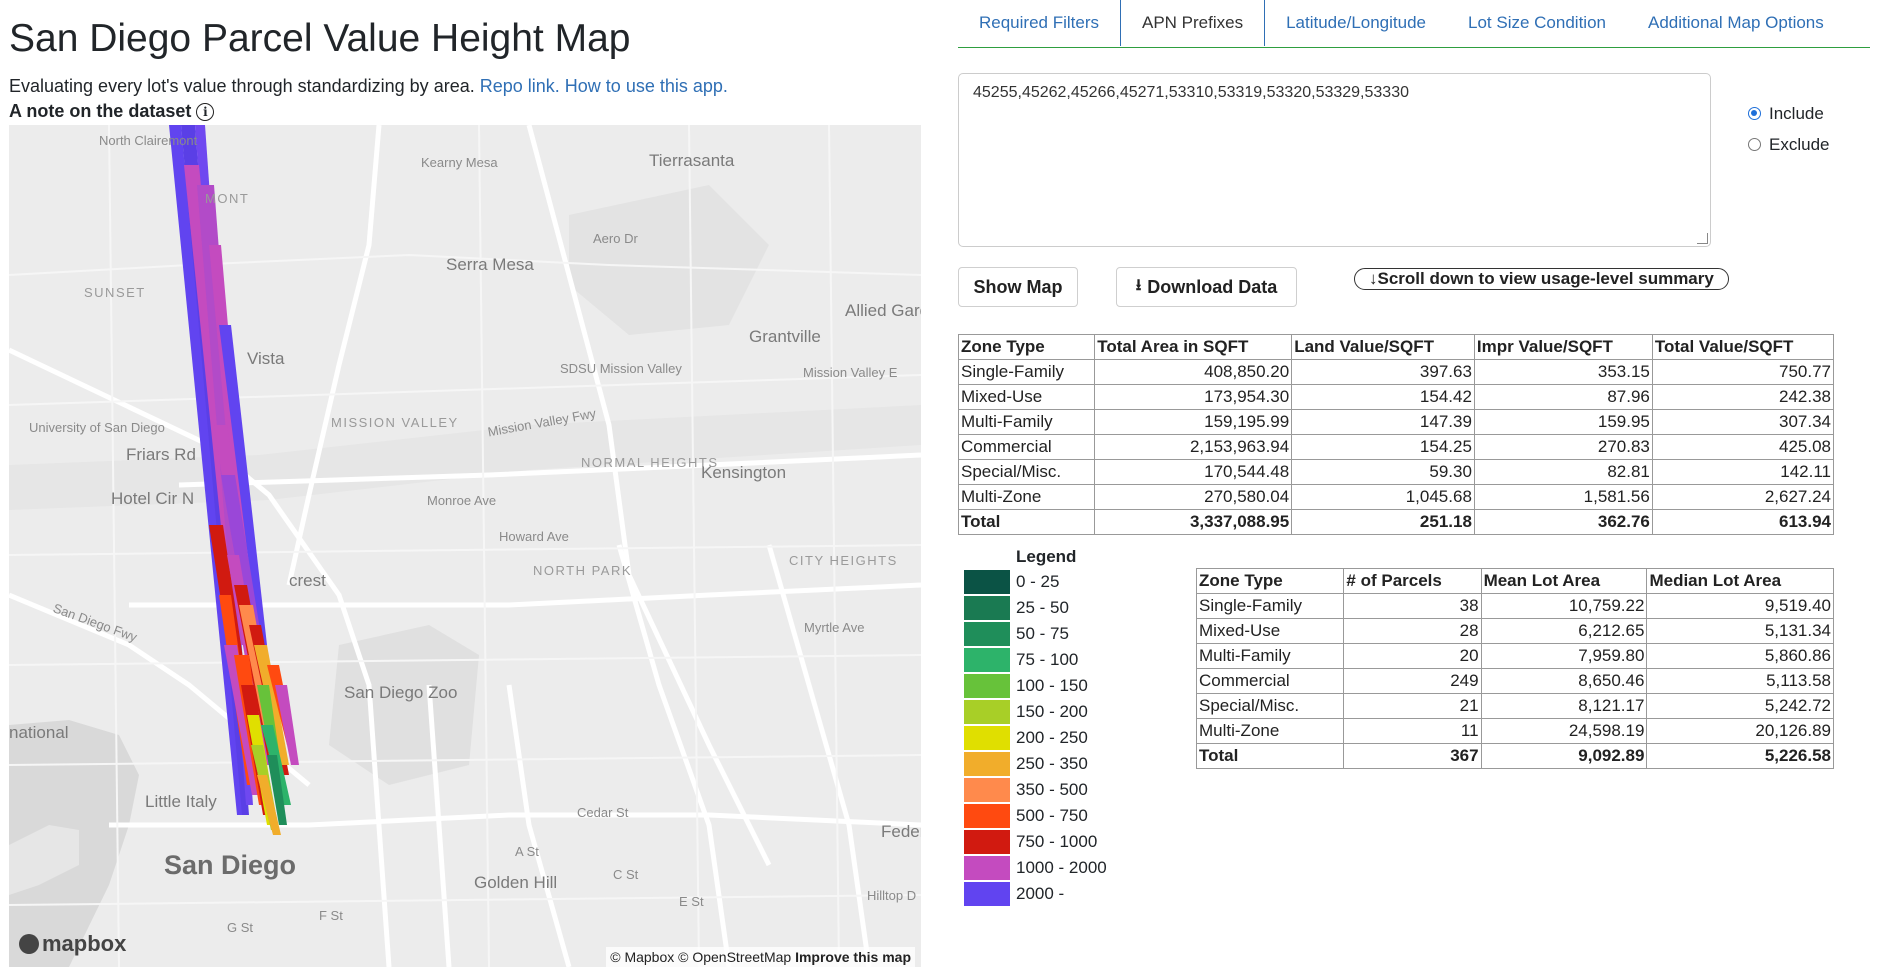 Image resolution: width=1890 pixels, height=967 pixels. I want to click on table-row: Multi-Zone 11 24,598.19 20,126.89, so click(1514, 731).